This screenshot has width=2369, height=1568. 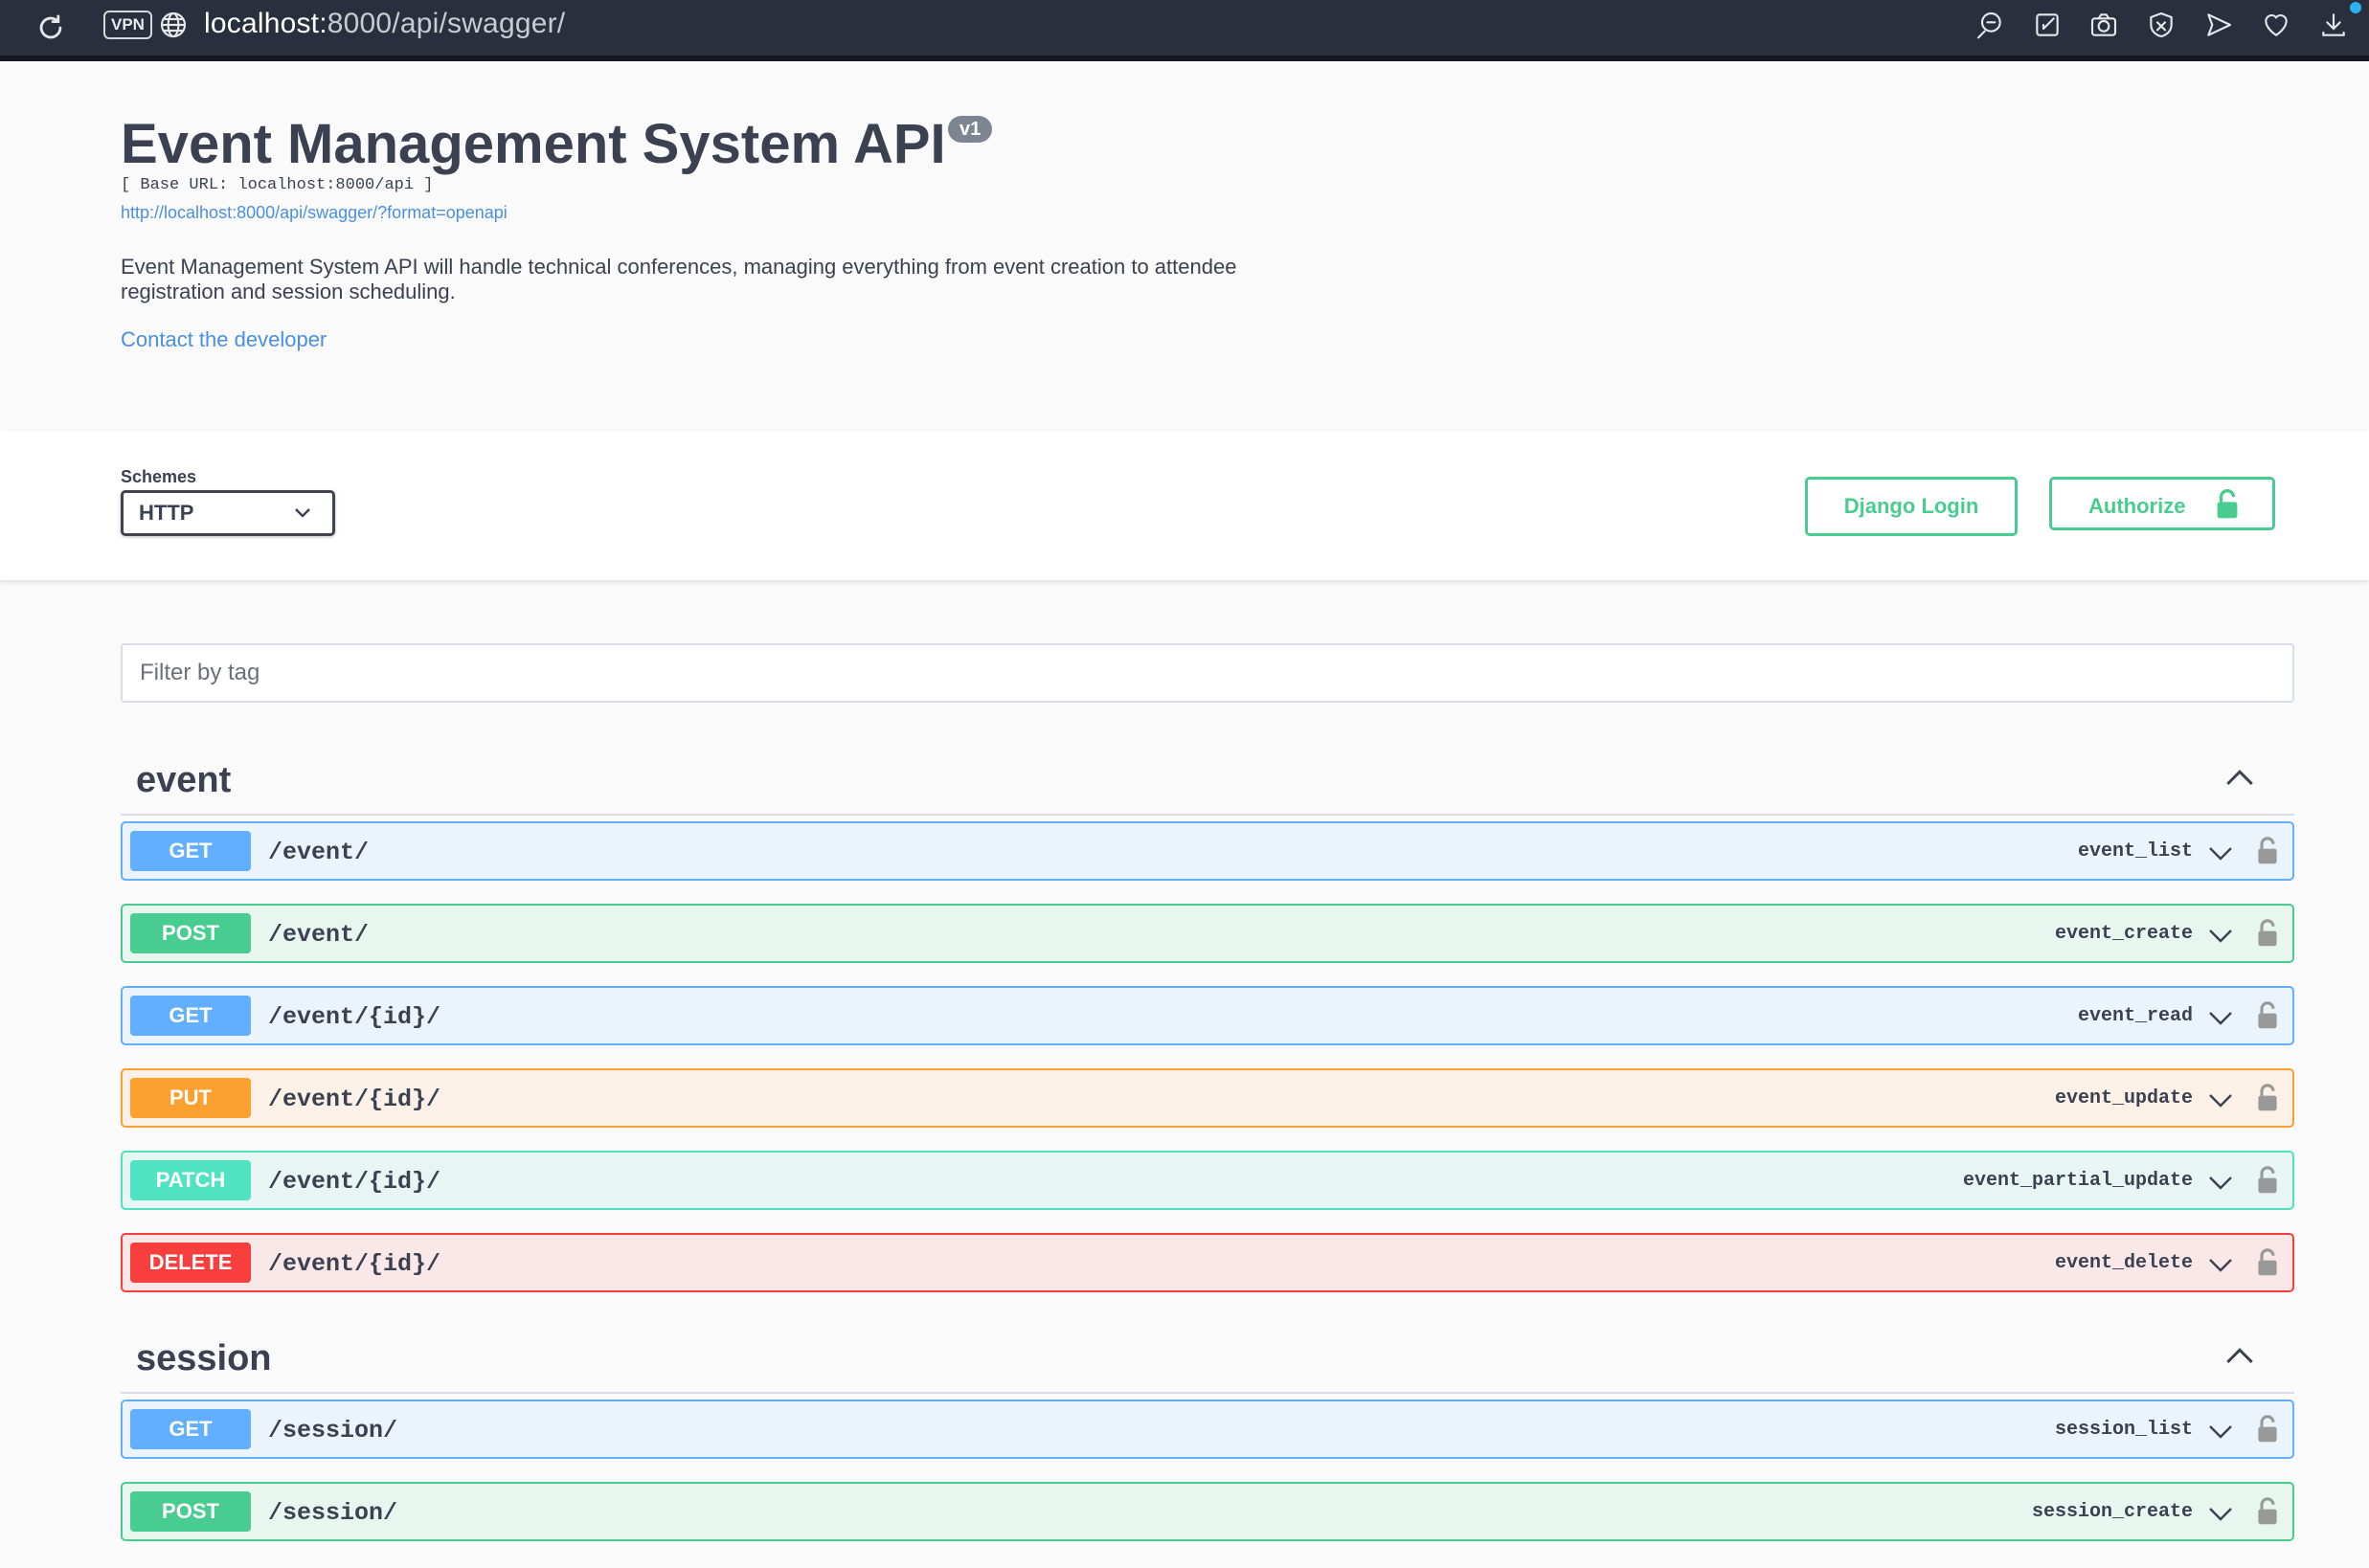 What do you see at coordinates (1208, 1430) in the screenshot?
I see `operation-row: GET/session/session_list` at bounding box center [1208, 1430].